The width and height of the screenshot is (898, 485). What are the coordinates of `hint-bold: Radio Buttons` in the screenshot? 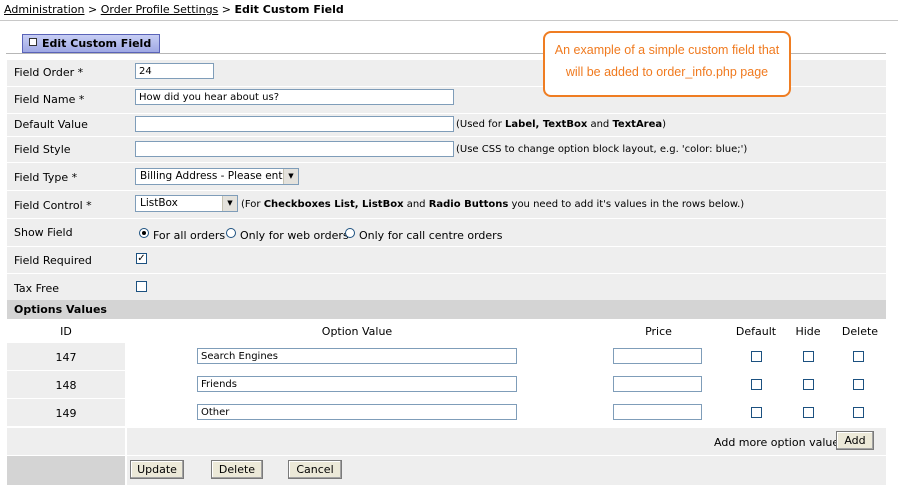 It's located at (468, 204).